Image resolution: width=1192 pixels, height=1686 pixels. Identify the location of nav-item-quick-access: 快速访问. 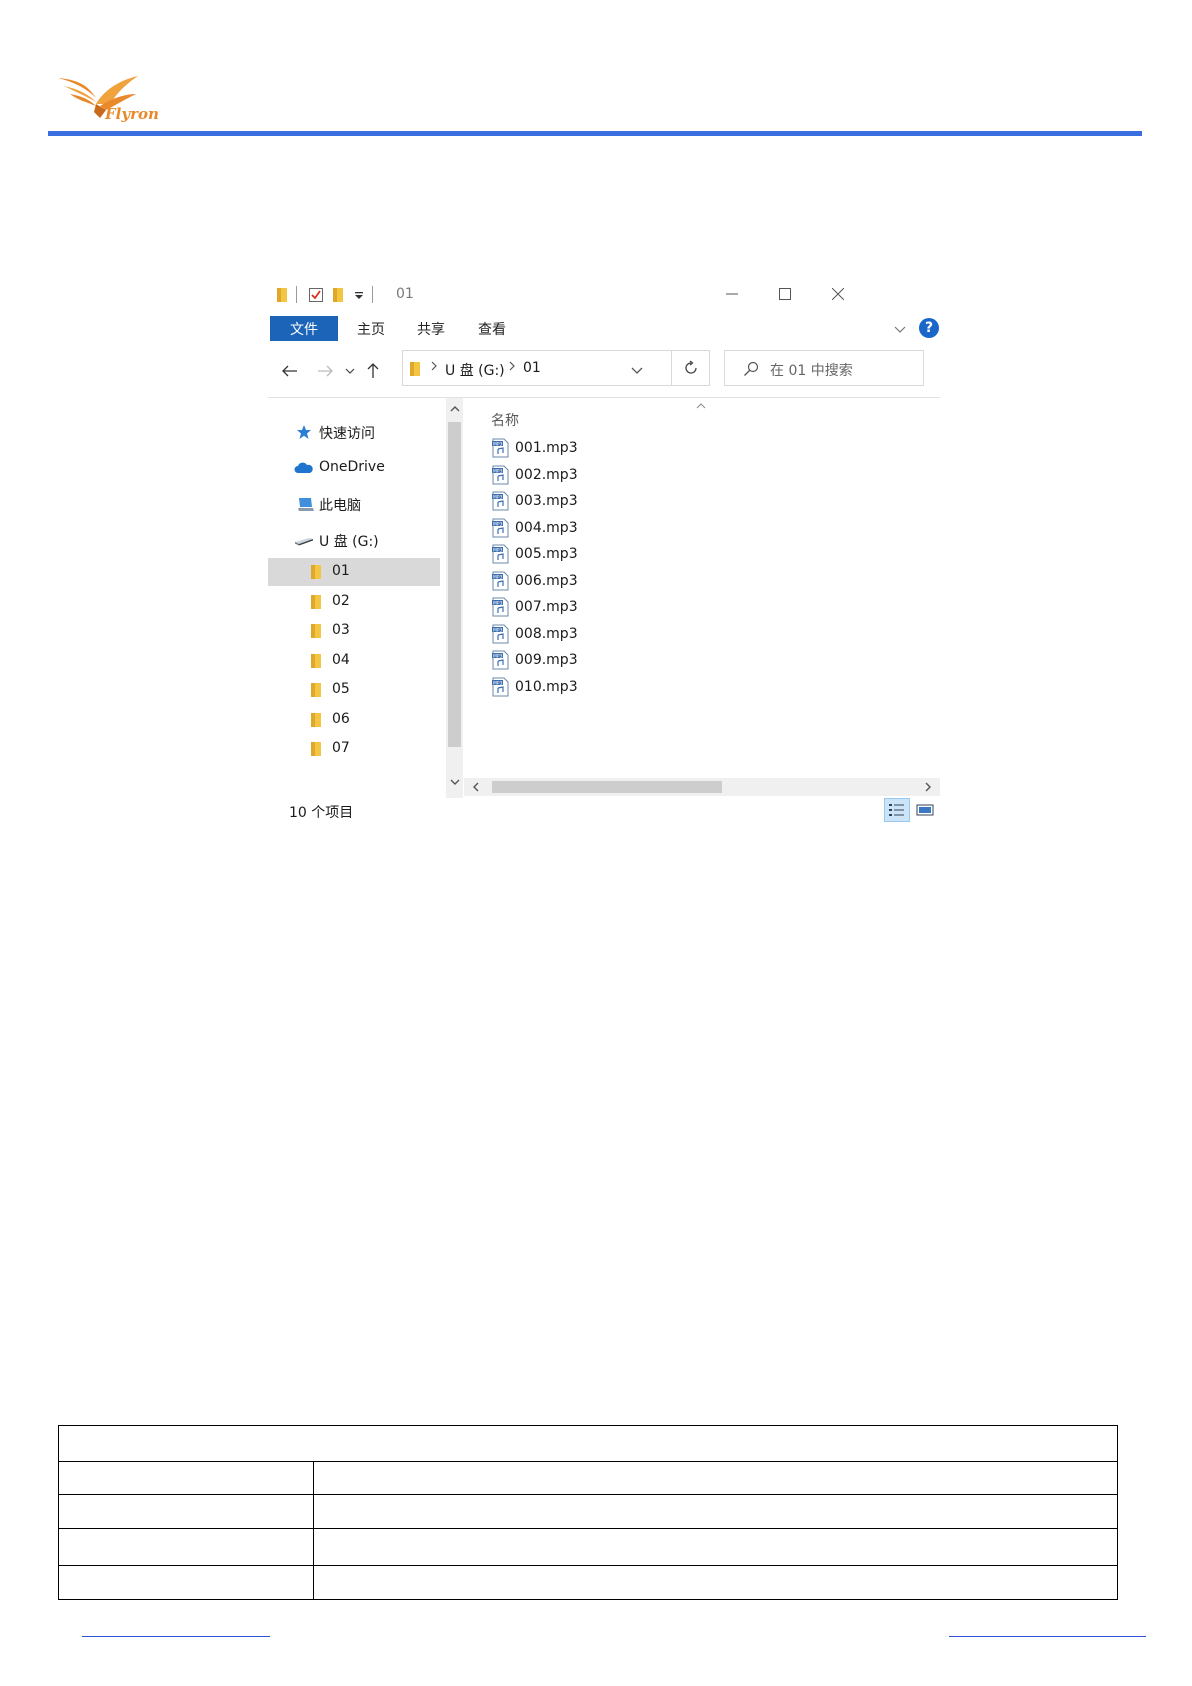
(354, 432).